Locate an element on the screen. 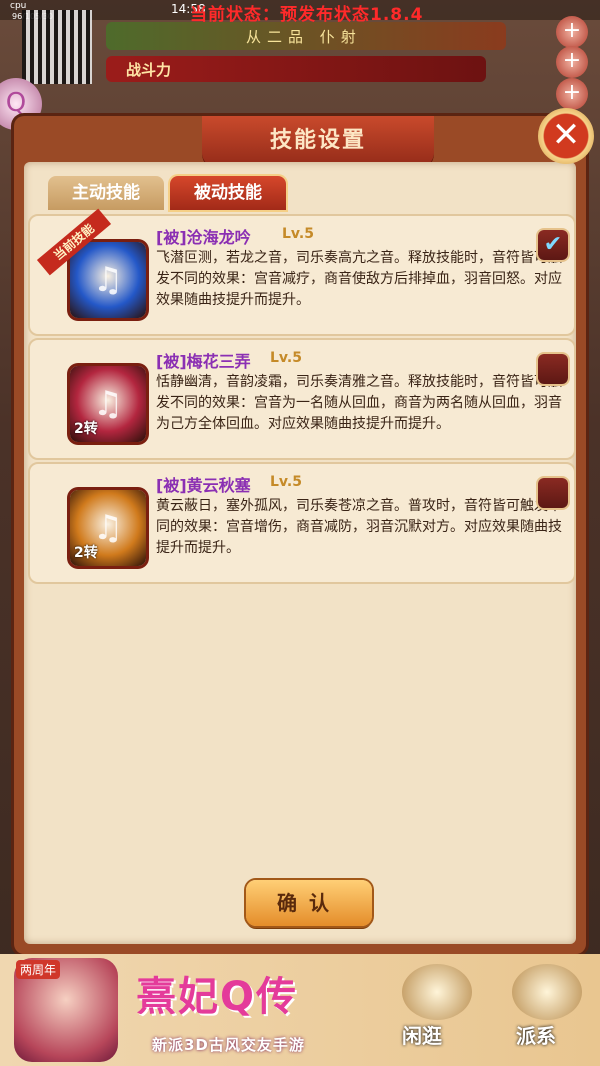  skill-name: [被]沧海龙吟 is located at coordinates (203, 237).